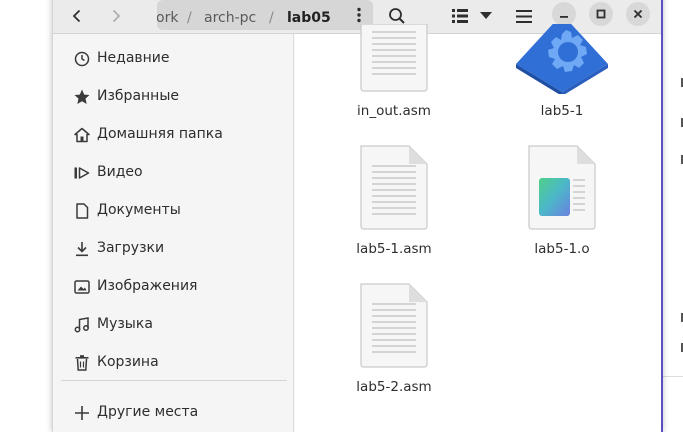  I want to click on vertical-dots-icon, so click(358, 15).